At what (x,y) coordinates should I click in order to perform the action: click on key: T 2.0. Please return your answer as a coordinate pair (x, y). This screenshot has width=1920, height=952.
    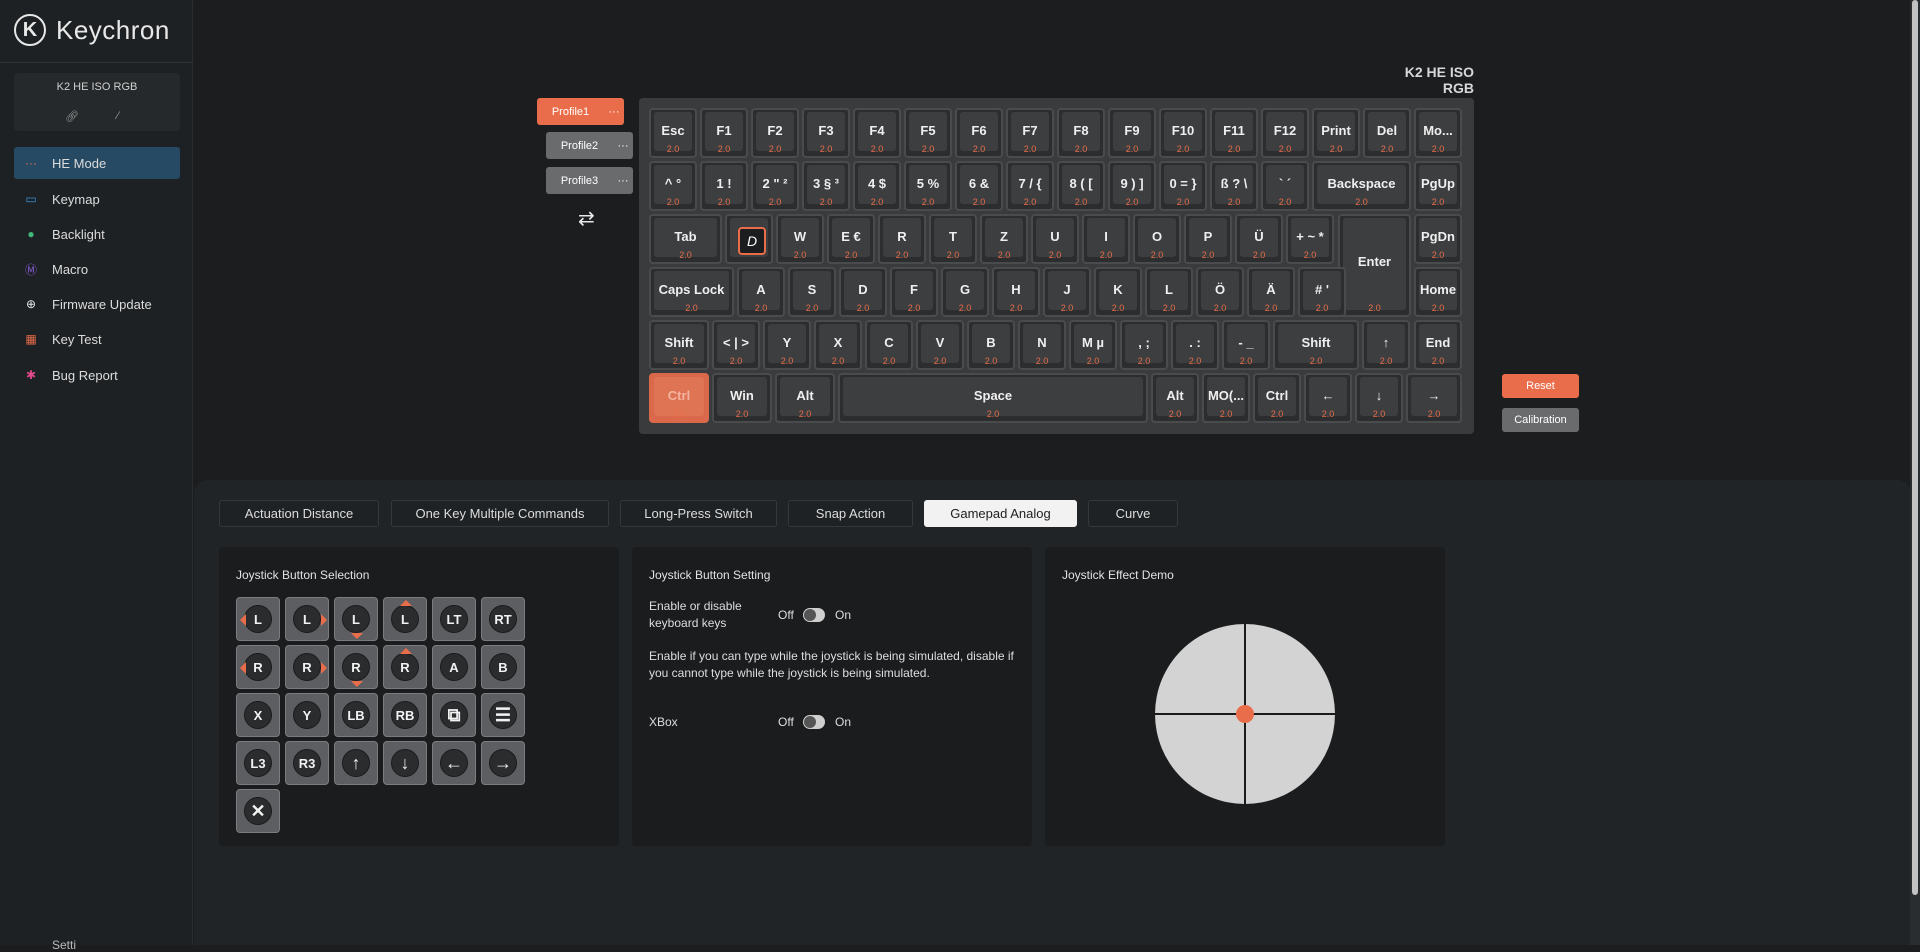
    Looking at the image, I should click on (953, 239).